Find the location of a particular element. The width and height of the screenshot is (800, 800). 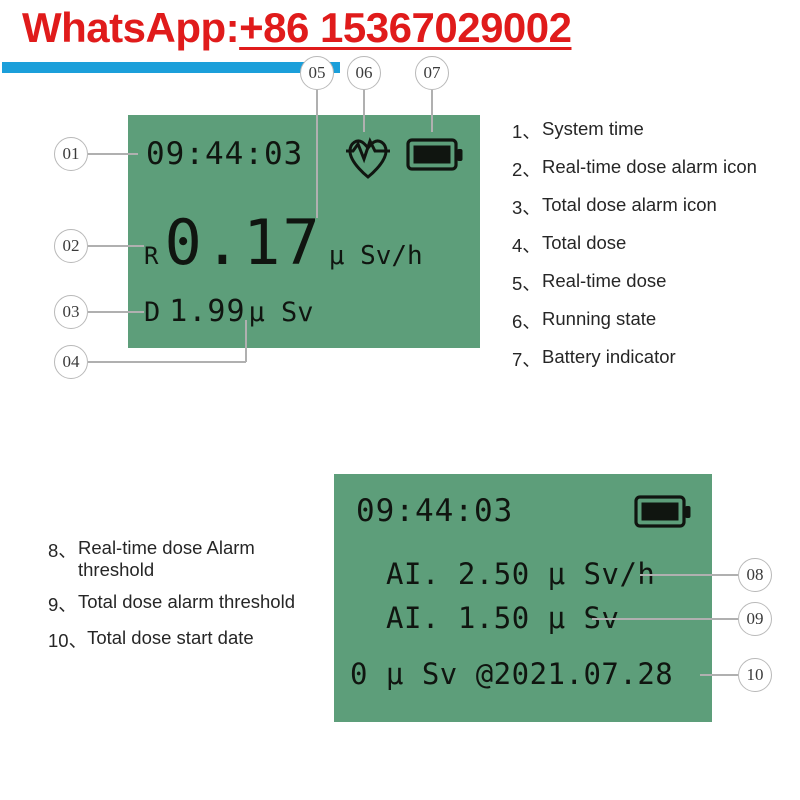

legend-item-label: Running state is located at coordinates (599, 318).